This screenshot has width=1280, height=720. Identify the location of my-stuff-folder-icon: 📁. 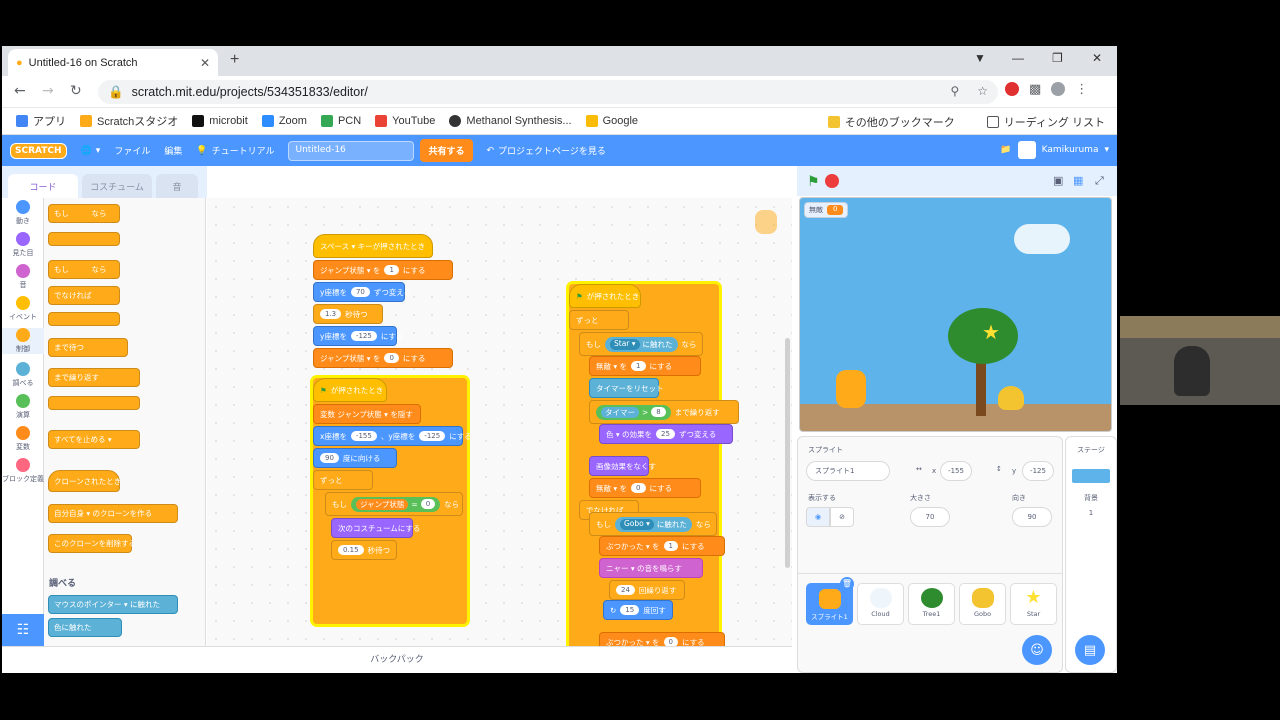
(1005, 150).